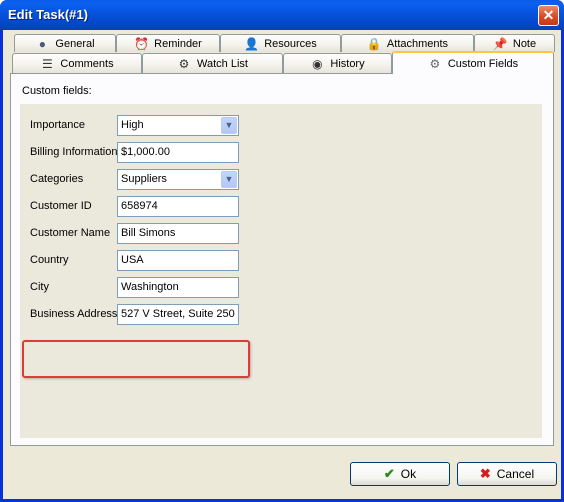 The width and height of the screenshot is (564, 502). What do you see at coordinates (74, 152) in the screenshot?
I see `billing-information-label: Billing Information` at bounding box center [74, 152].